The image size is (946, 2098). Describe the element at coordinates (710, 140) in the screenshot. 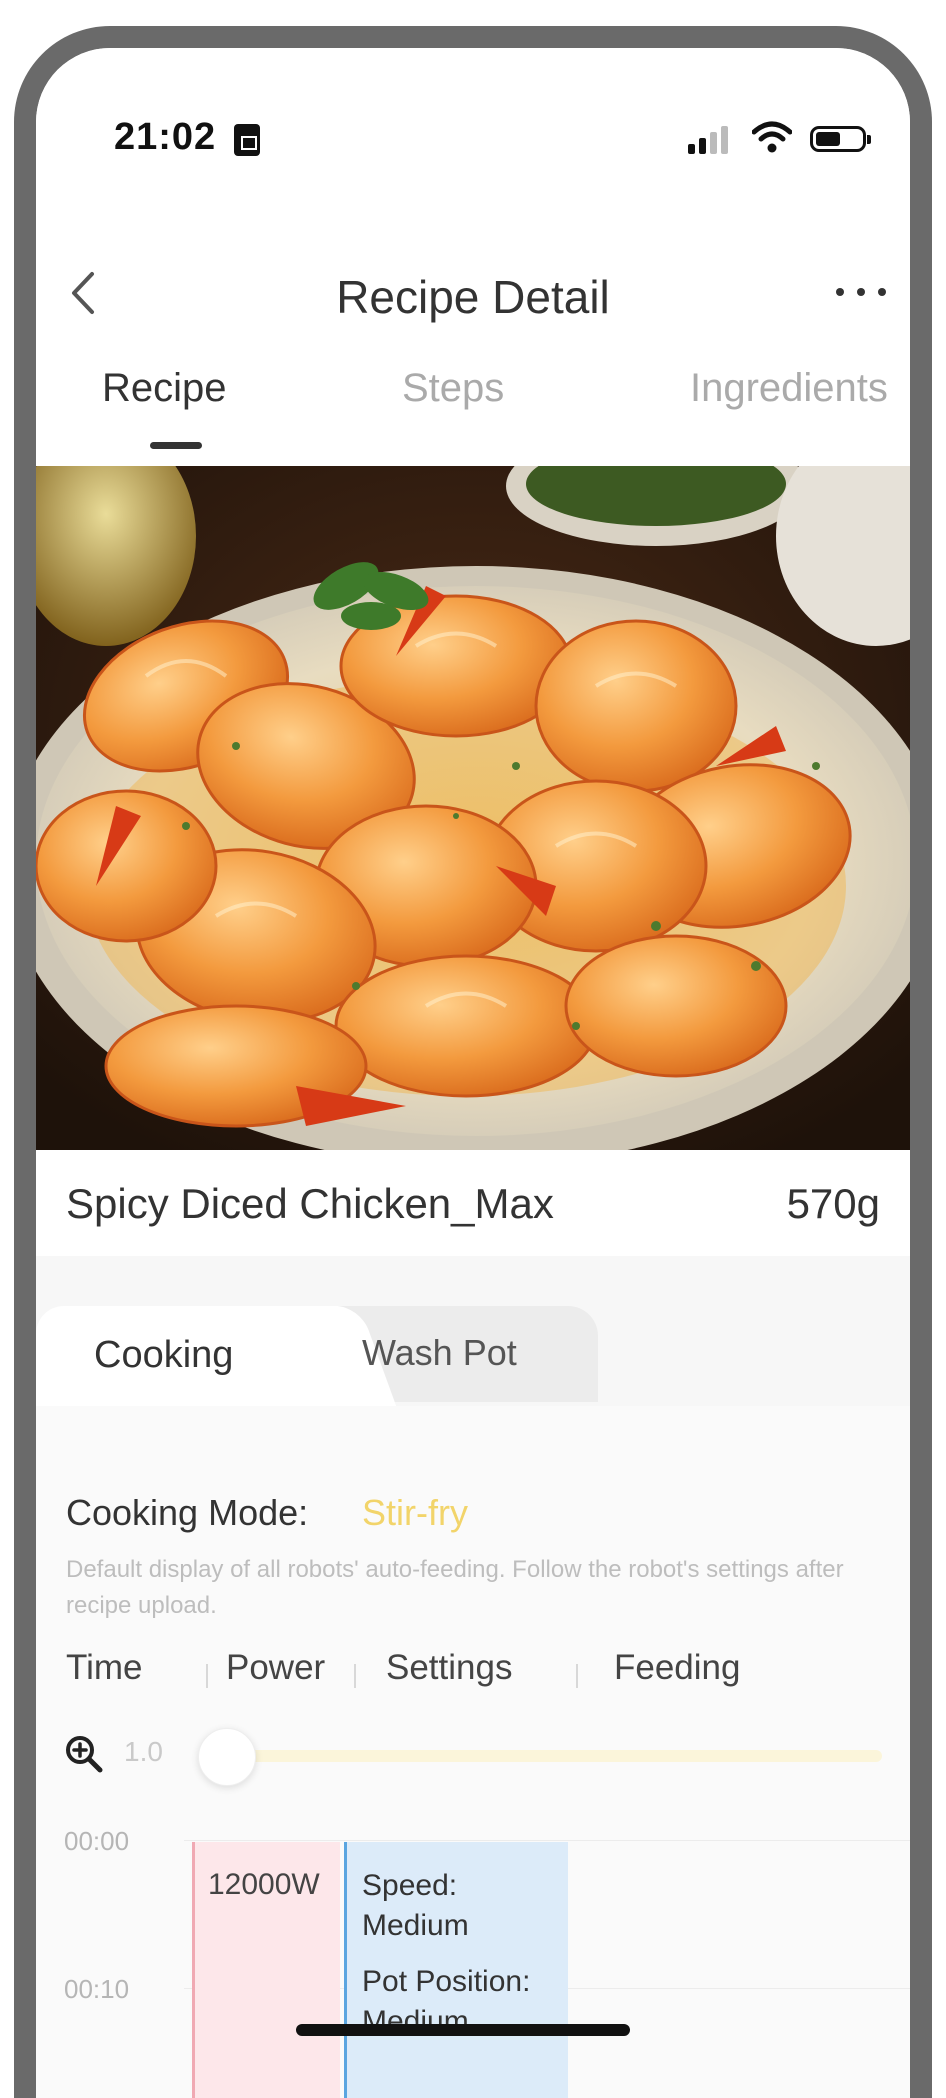

I see `signal-icon` at that location.